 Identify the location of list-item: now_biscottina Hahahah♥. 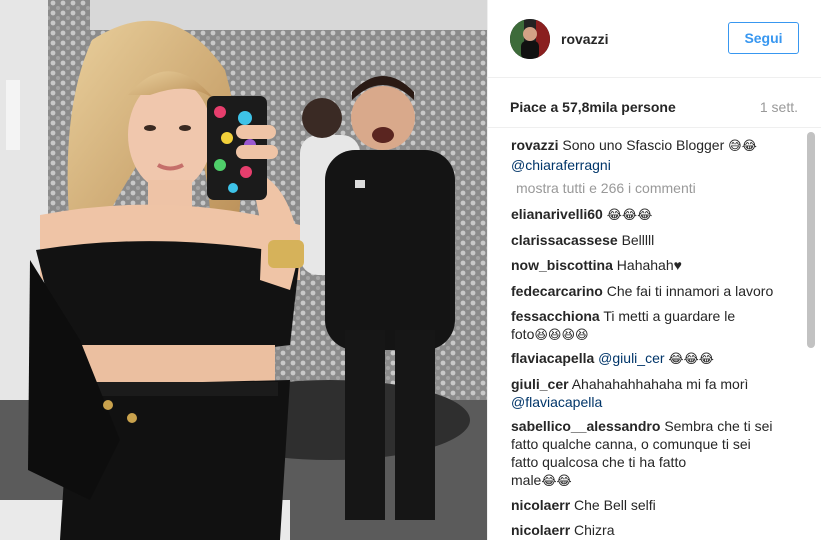
(652, 265).